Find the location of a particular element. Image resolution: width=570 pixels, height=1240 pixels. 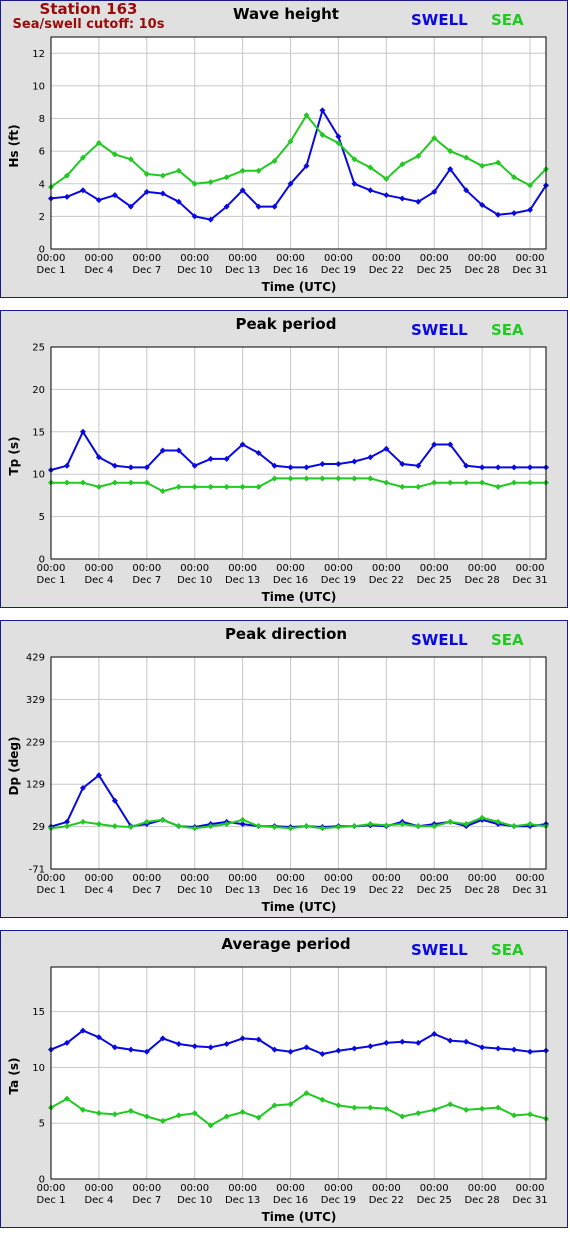

x-tick-date: Dec 19 is located at coordinates (338, 1200).